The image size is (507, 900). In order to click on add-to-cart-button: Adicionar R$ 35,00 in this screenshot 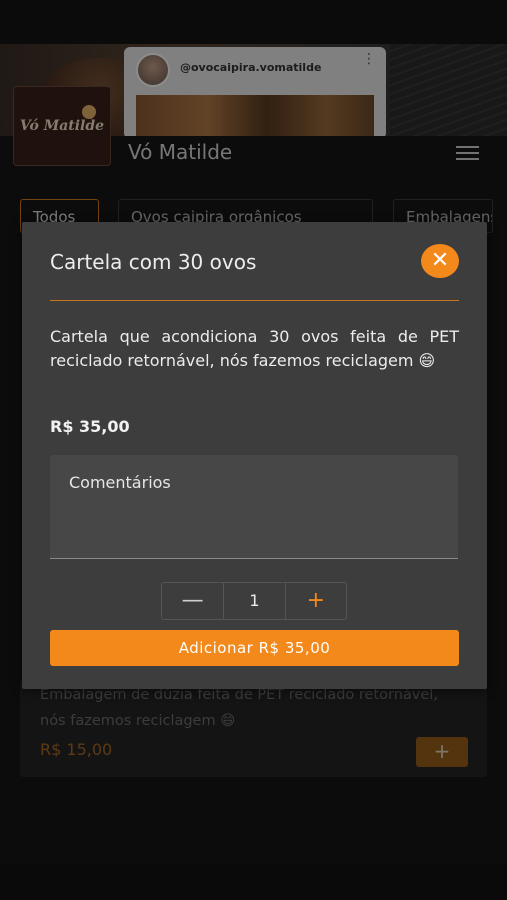, I will do `click(254, 648)`.